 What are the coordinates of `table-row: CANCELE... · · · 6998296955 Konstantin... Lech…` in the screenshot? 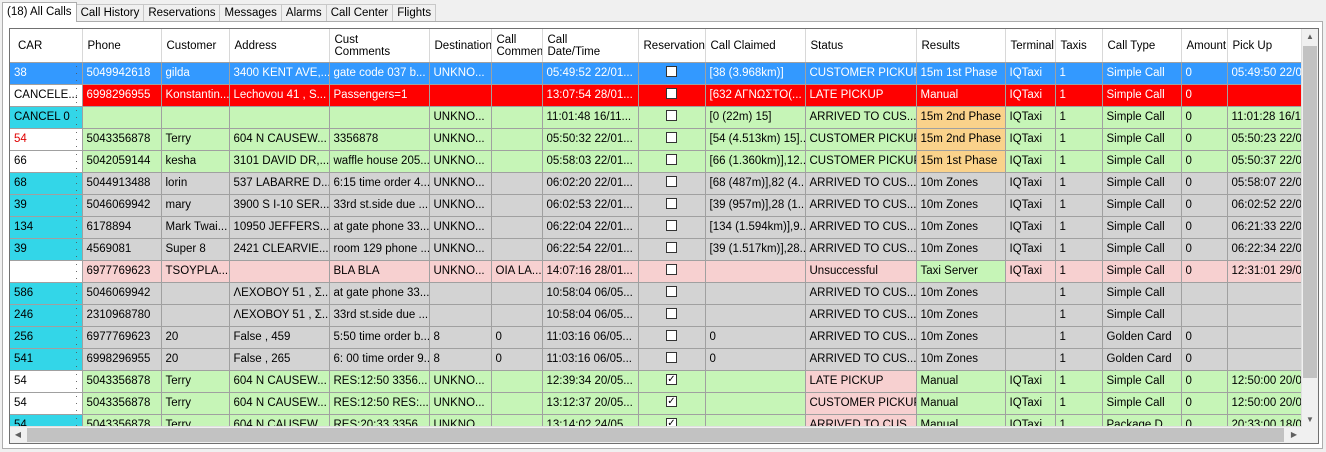 It's located at (658, 95).